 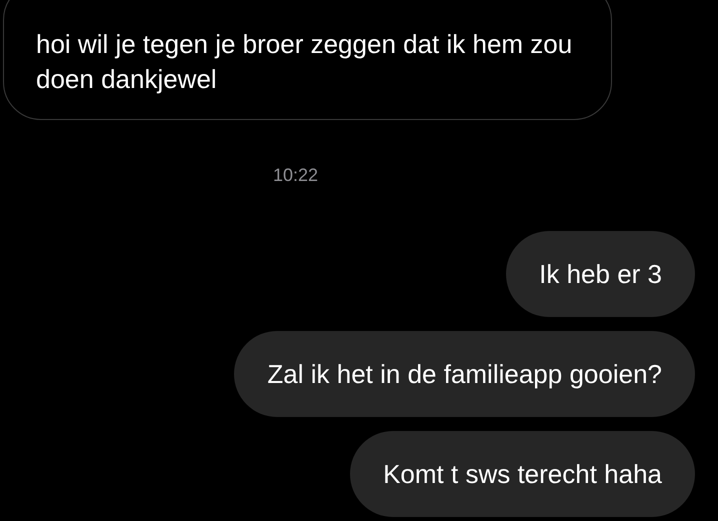 I want to click on sent-message-bubble: Komt t sws terecht haha, so click(x=522, y=474).